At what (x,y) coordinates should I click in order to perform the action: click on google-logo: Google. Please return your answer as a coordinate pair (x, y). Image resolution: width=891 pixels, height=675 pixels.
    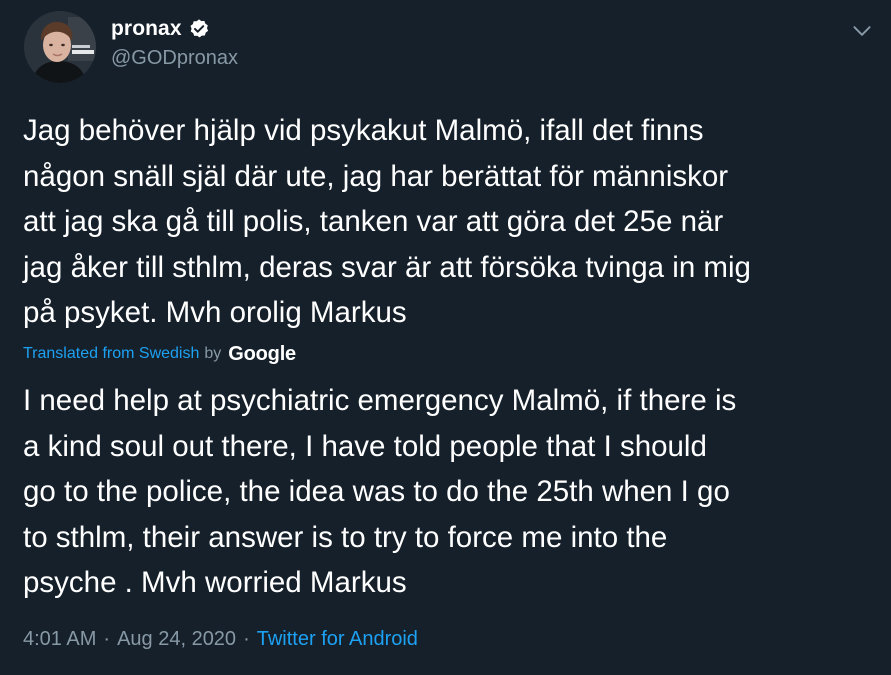
    Looking at the image, I should click on (262, 353).